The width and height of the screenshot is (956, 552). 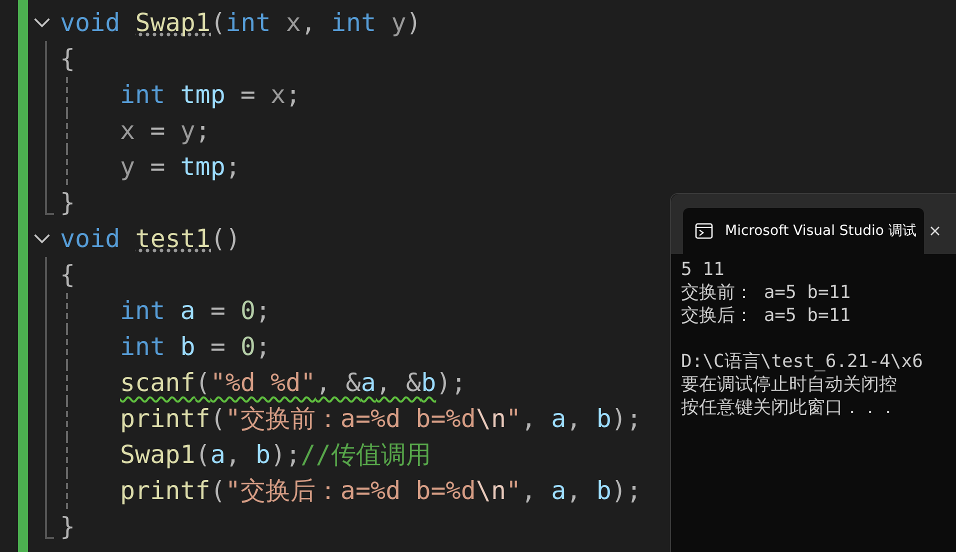 What do you see at coordinates (275, 455) in the screenshot?
I see `code-line: Swap1(a, b);//传值调用` at bounding box center [275, 455].